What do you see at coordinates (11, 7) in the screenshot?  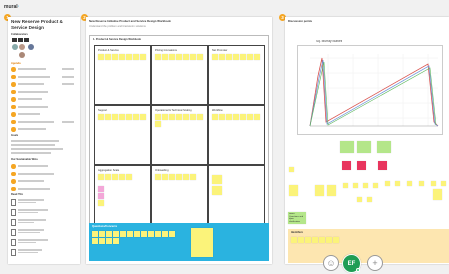 I see `app-logo: mural·` at bounding box center [11, 7].